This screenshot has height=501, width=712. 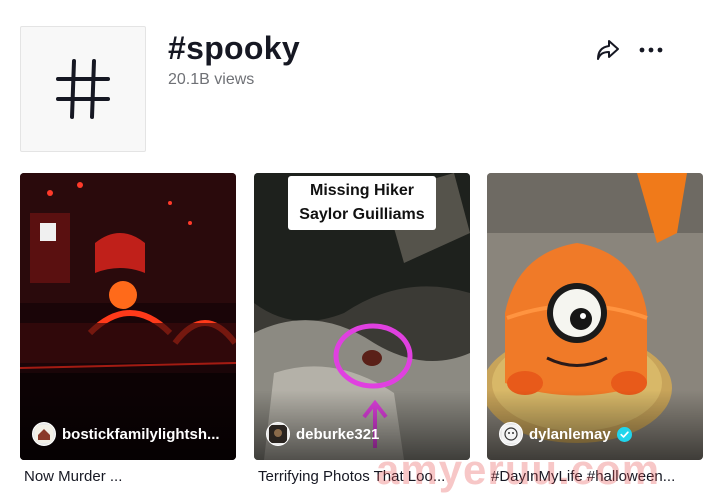 I want to click on avatar-cartoon-icon, so click(x=511, y=434).